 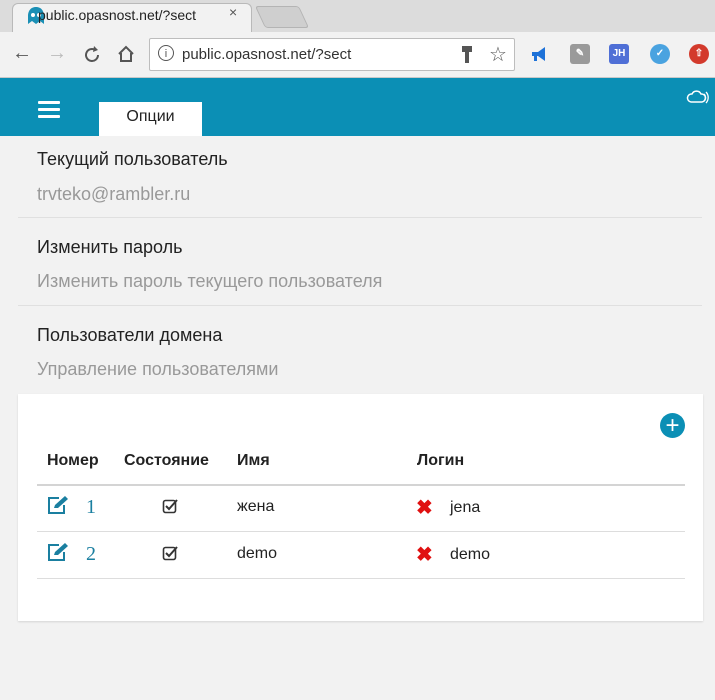 What do you see at coordinates (619, 54) in the screenshot?
I see `jh-extension-icon: JH` at bounding box center [619, 54].